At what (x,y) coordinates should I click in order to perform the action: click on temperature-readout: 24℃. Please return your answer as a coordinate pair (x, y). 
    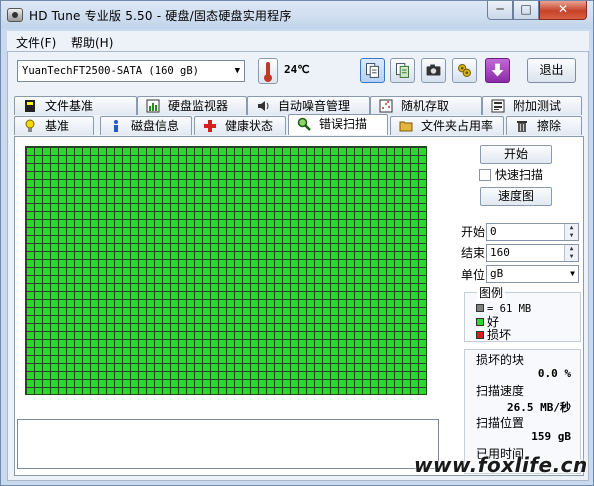
    Looking at the image, I should click on (297, 69).